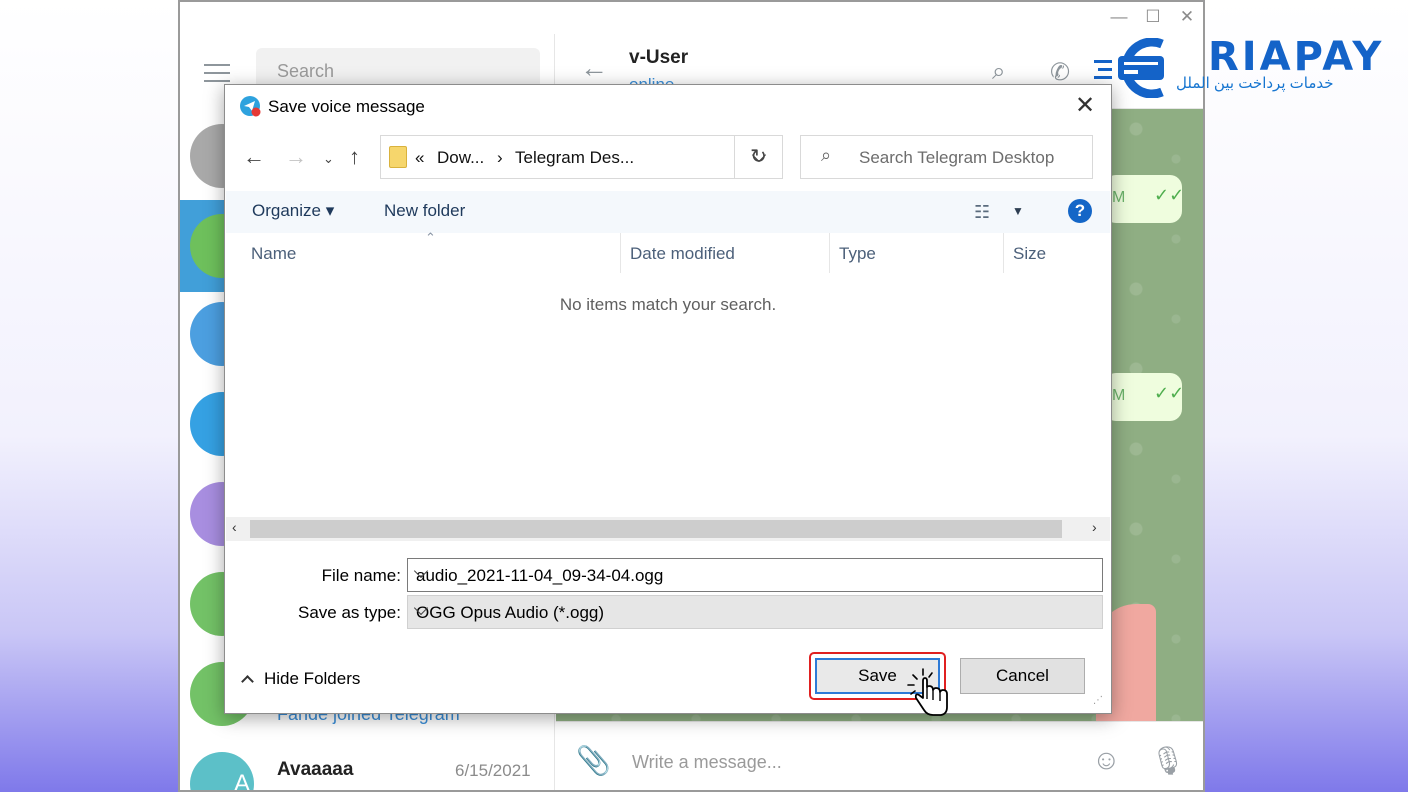  Describe the element at coordinates (510, 612) in the screenshot. I see `save-type-value: OGG Opus Audio (*.ogg)` at that location.